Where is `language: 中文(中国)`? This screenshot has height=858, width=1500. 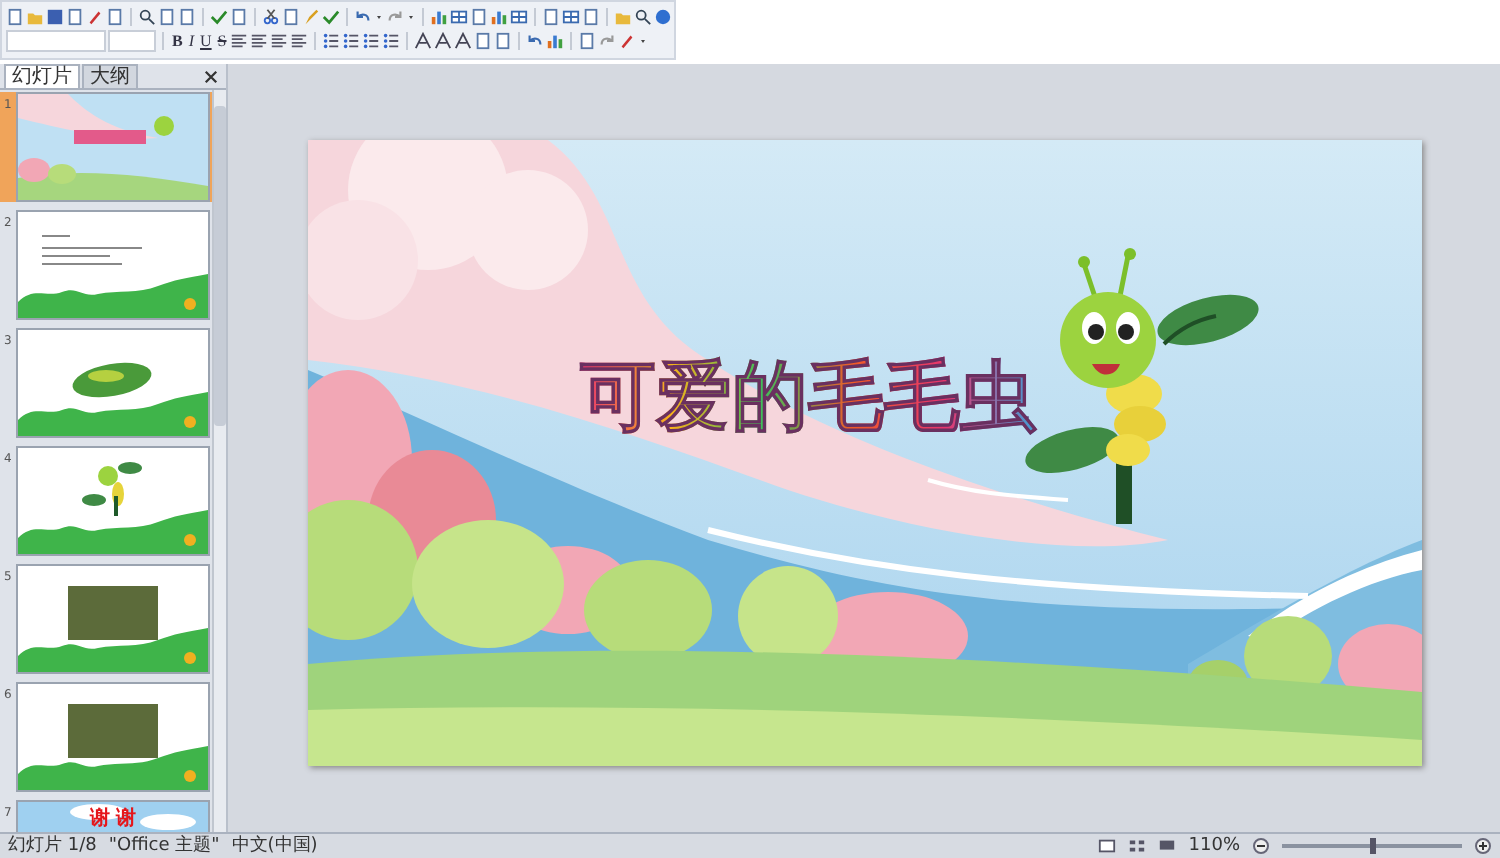 language: 中文(中国) is located at coordinates (274, 846).